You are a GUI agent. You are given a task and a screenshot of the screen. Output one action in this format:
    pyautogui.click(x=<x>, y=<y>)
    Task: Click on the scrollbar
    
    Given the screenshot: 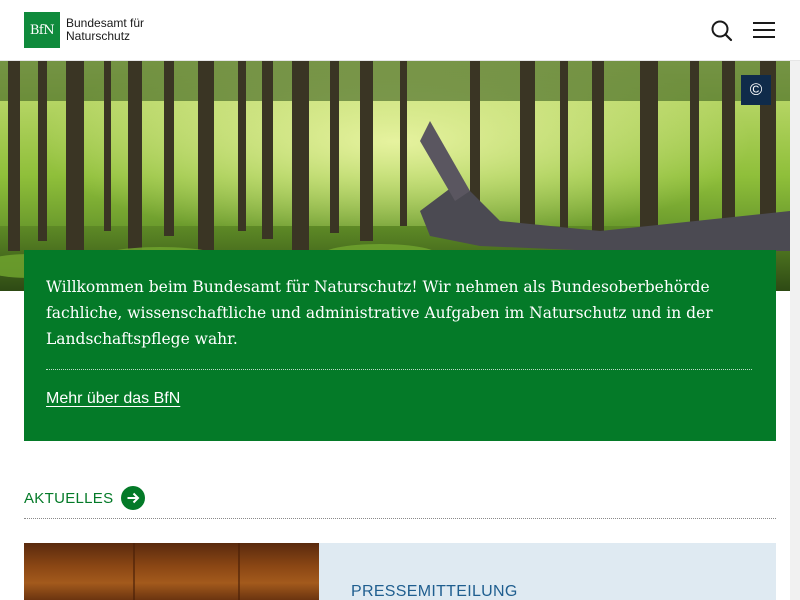 What is the action you would take?
    pyautogui.click(x=795, y=330)
    